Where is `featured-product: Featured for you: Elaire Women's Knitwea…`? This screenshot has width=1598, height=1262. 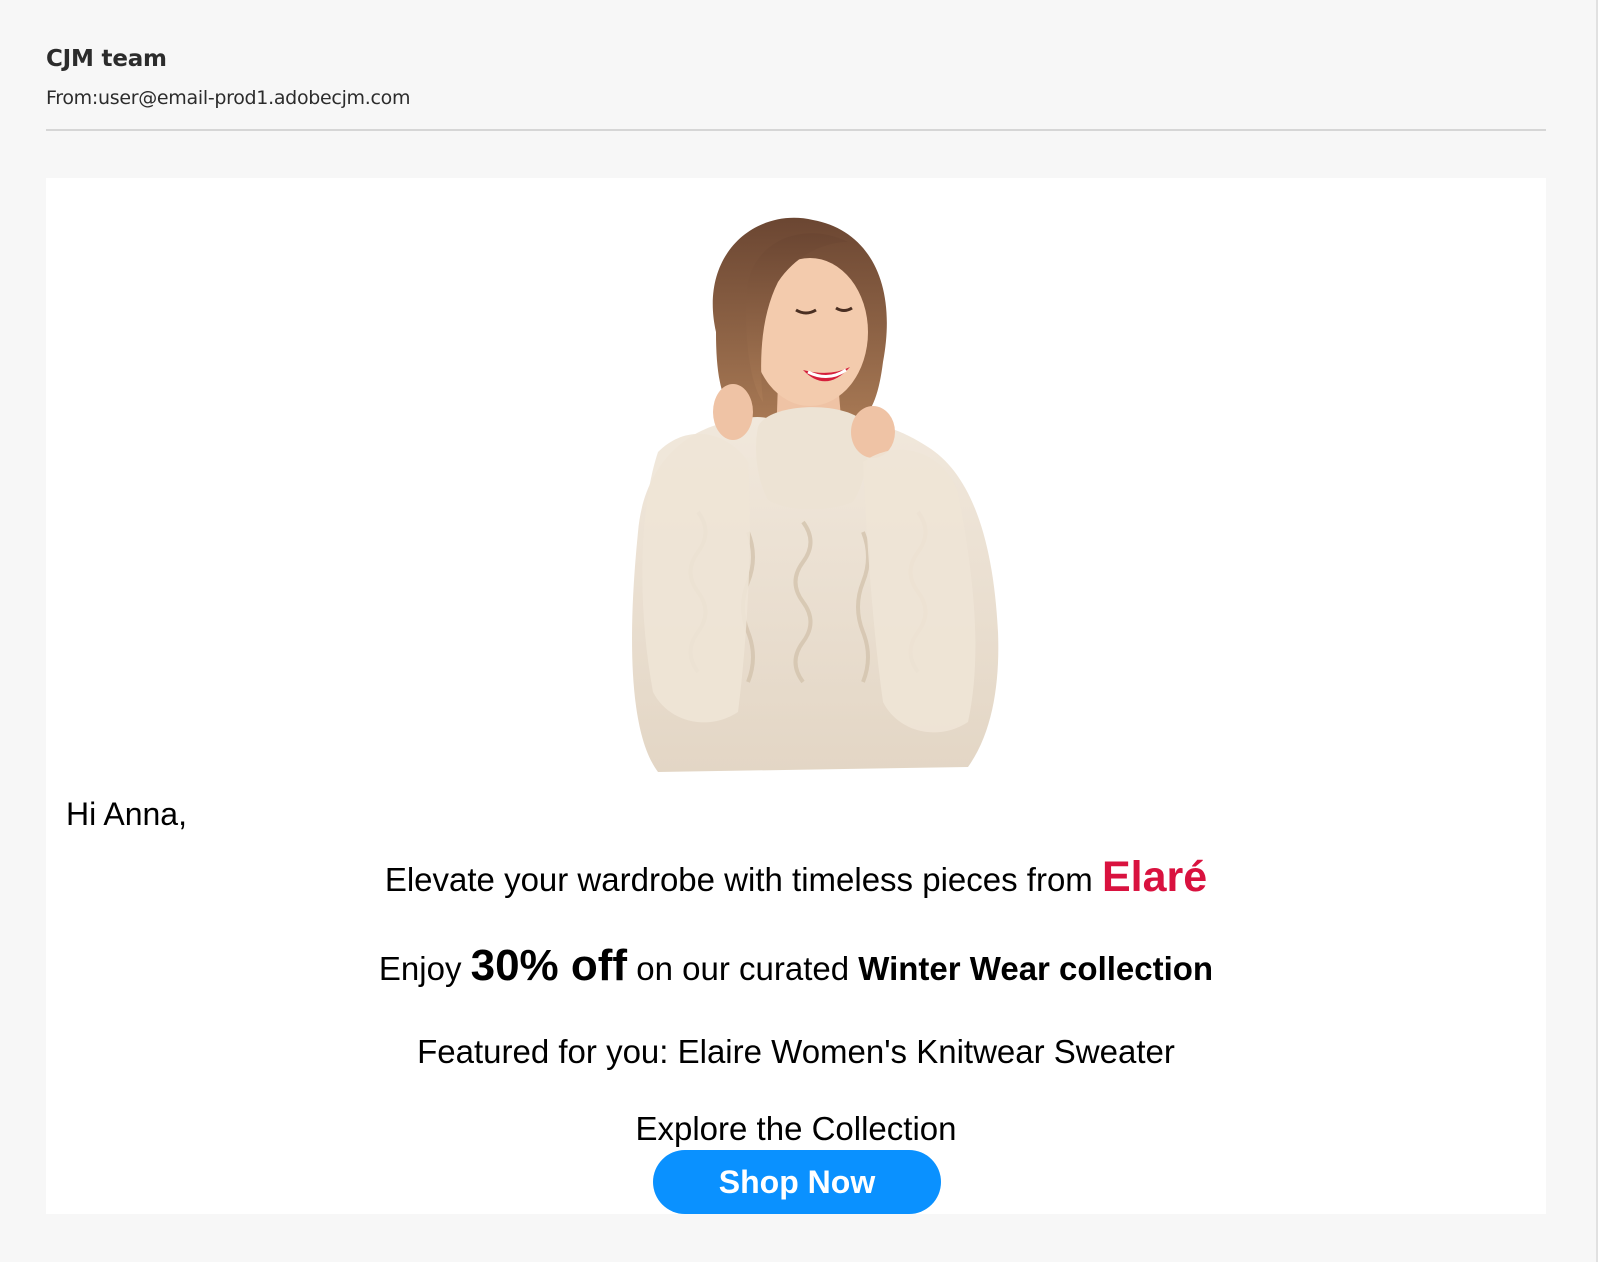 featured-product: Featured for you: Elaire Women's Knitwea… is located at coordinates (796, 1051).